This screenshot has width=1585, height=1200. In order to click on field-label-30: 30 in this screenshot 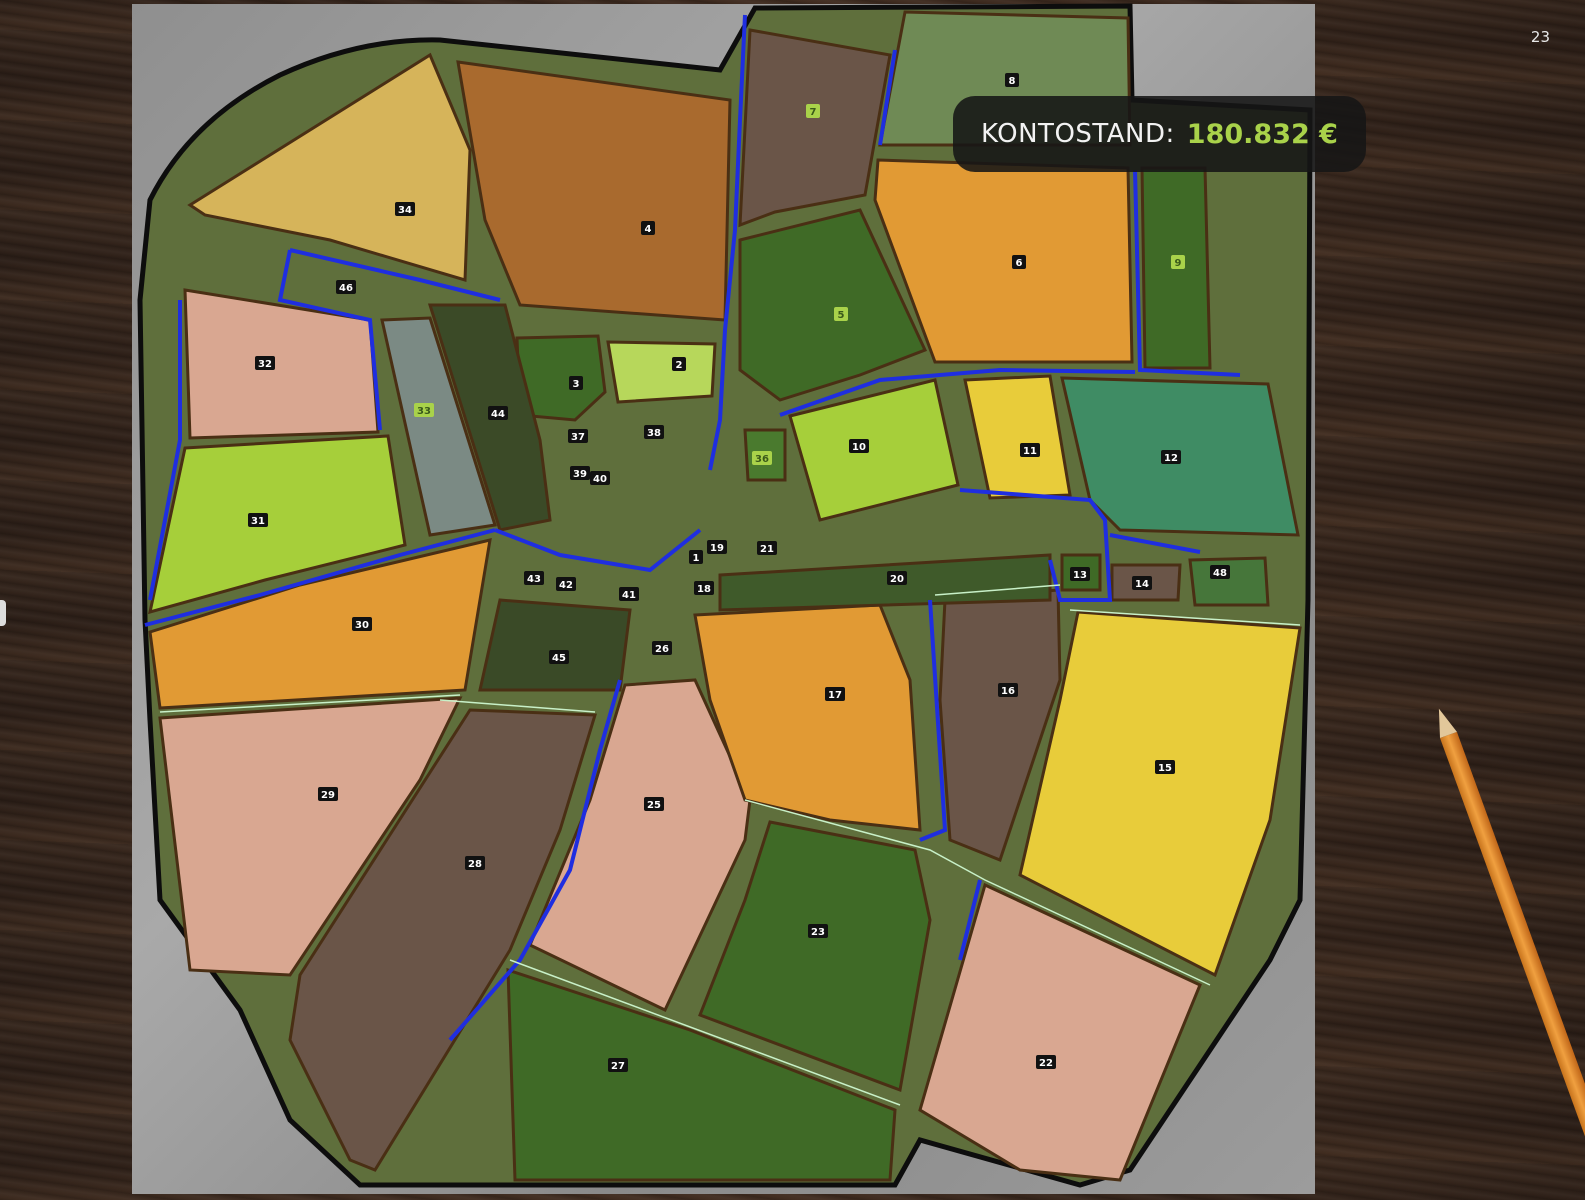, I will do `click(362, 625)`.